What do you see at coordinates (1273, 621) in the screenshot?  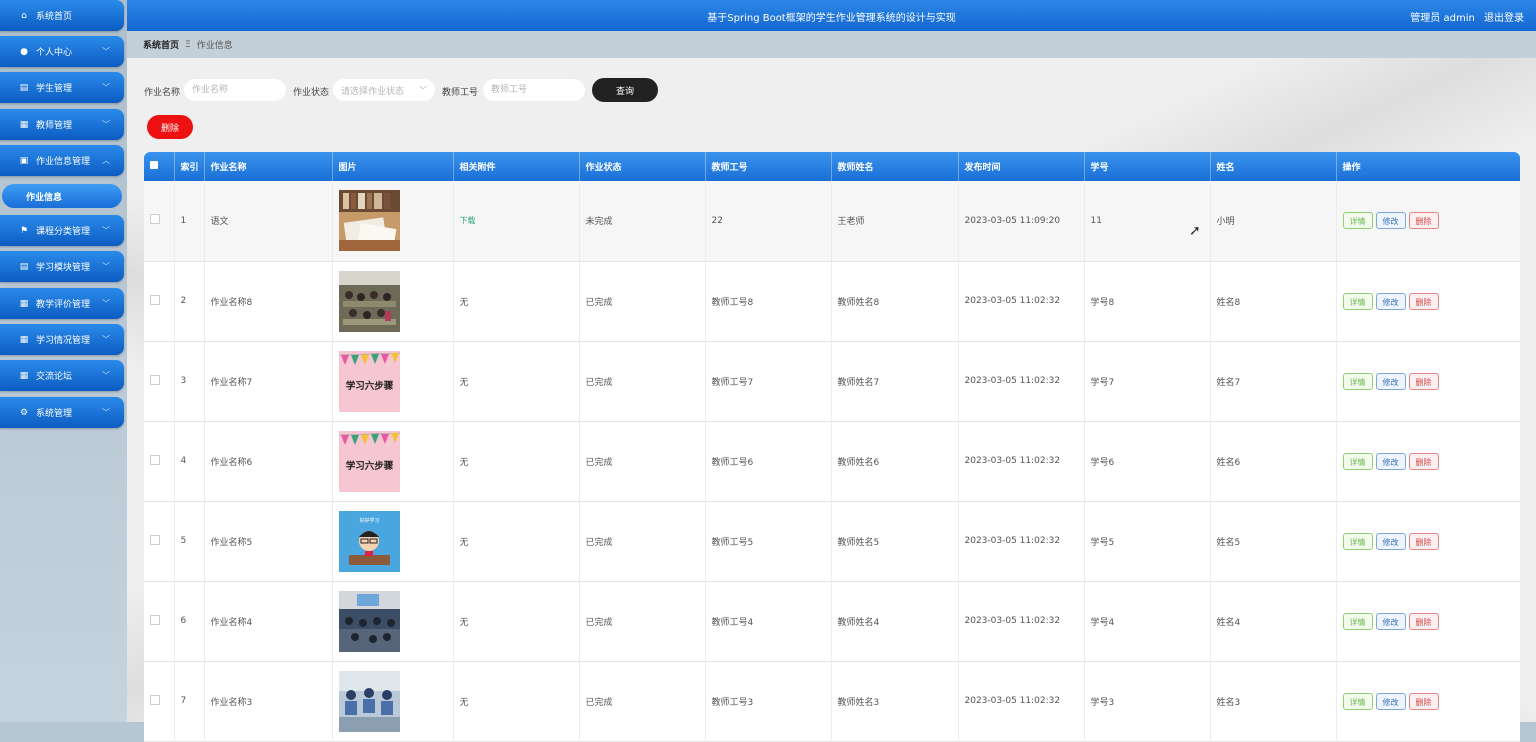 I see `cell-student-name: 姓名4` at bounding box center [1273, 621].